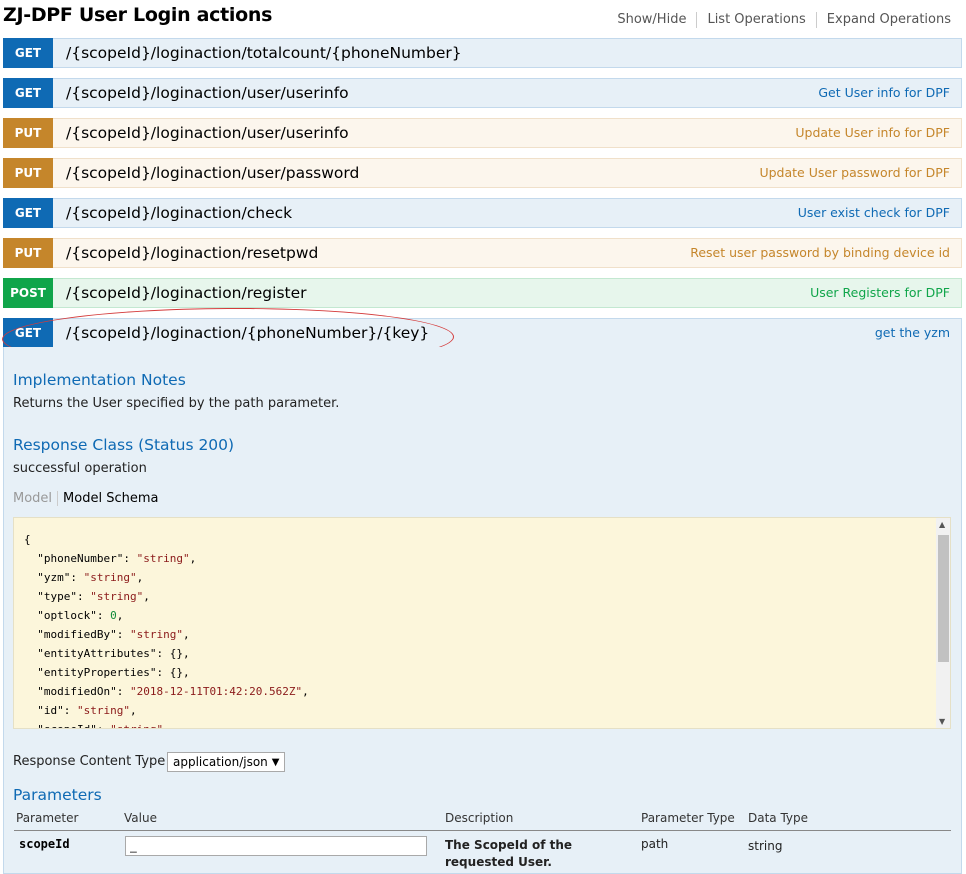  I want to click on schema-line: "id": "string",, so click(80, 710).